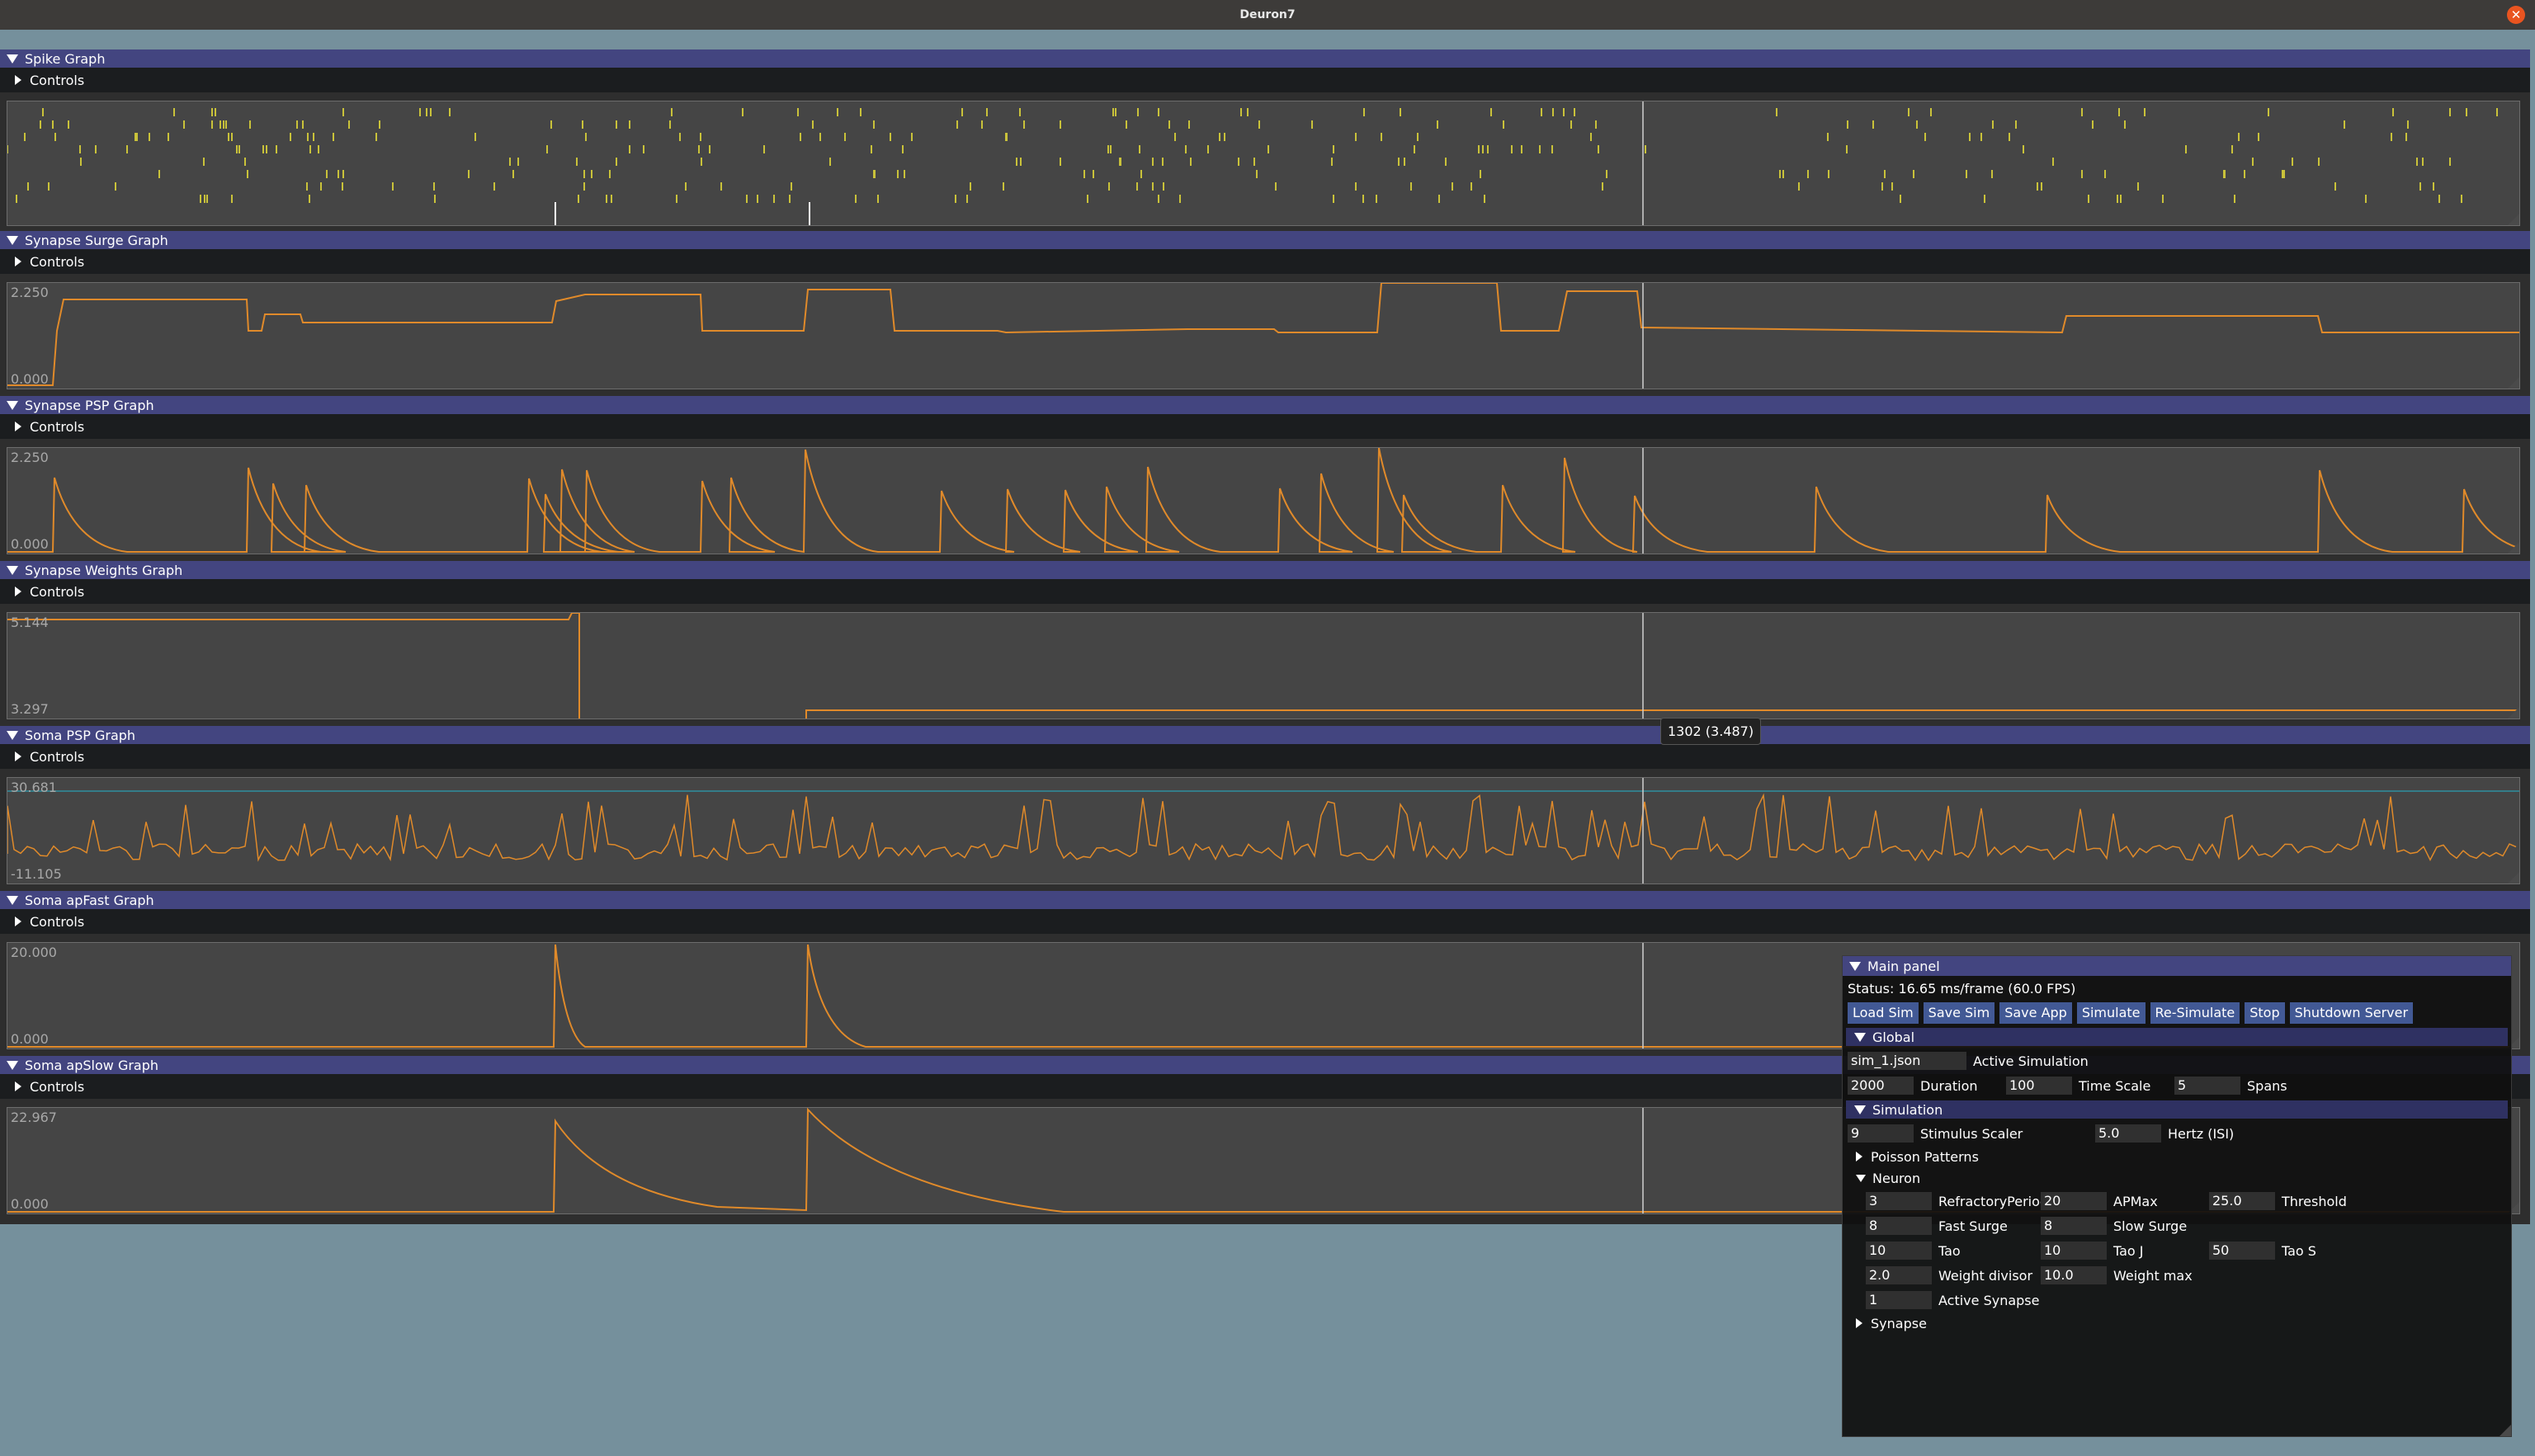  Describe the element at coordinates (1265, 921) in the screenshot. I see `soma-apfast-graph-controls: Controls` at that location.